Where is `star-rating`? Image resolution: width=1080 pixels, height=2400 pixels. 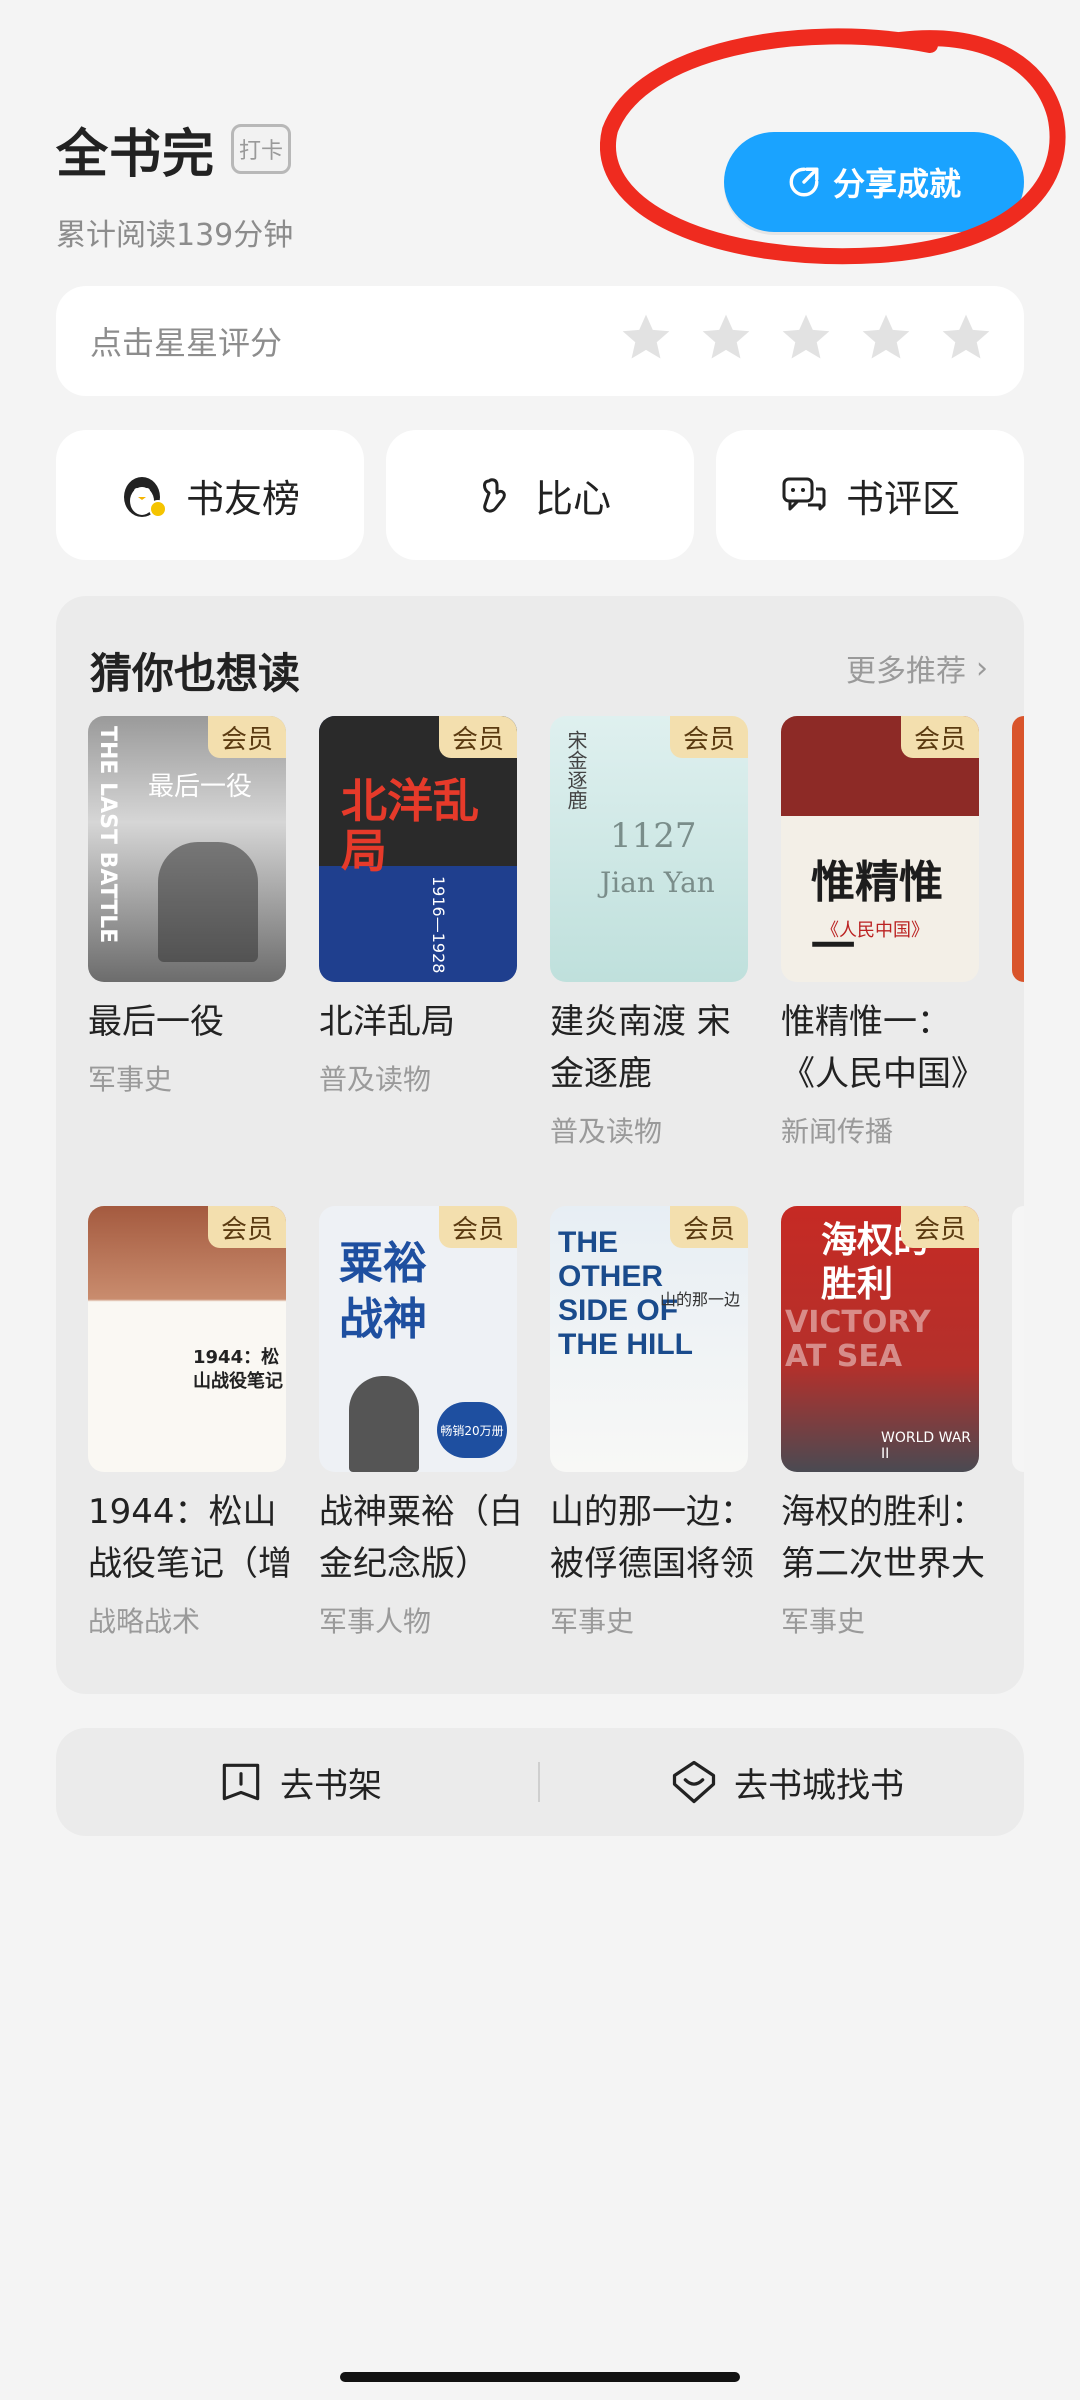 star-rating is located at coordinates (806, 338).